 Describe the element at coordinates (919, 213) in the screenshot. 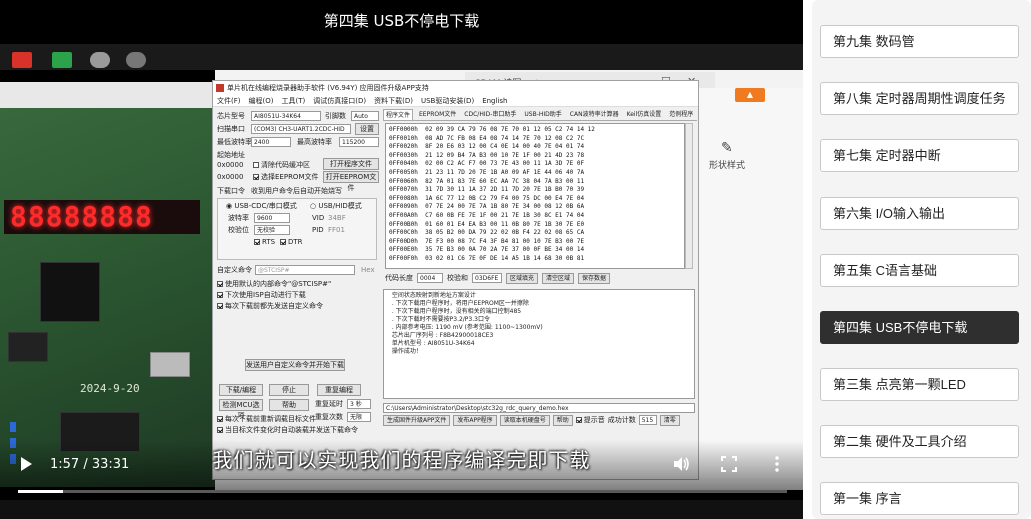

I see `episode-item-6: 第六集 I/O输入输出` at that location.